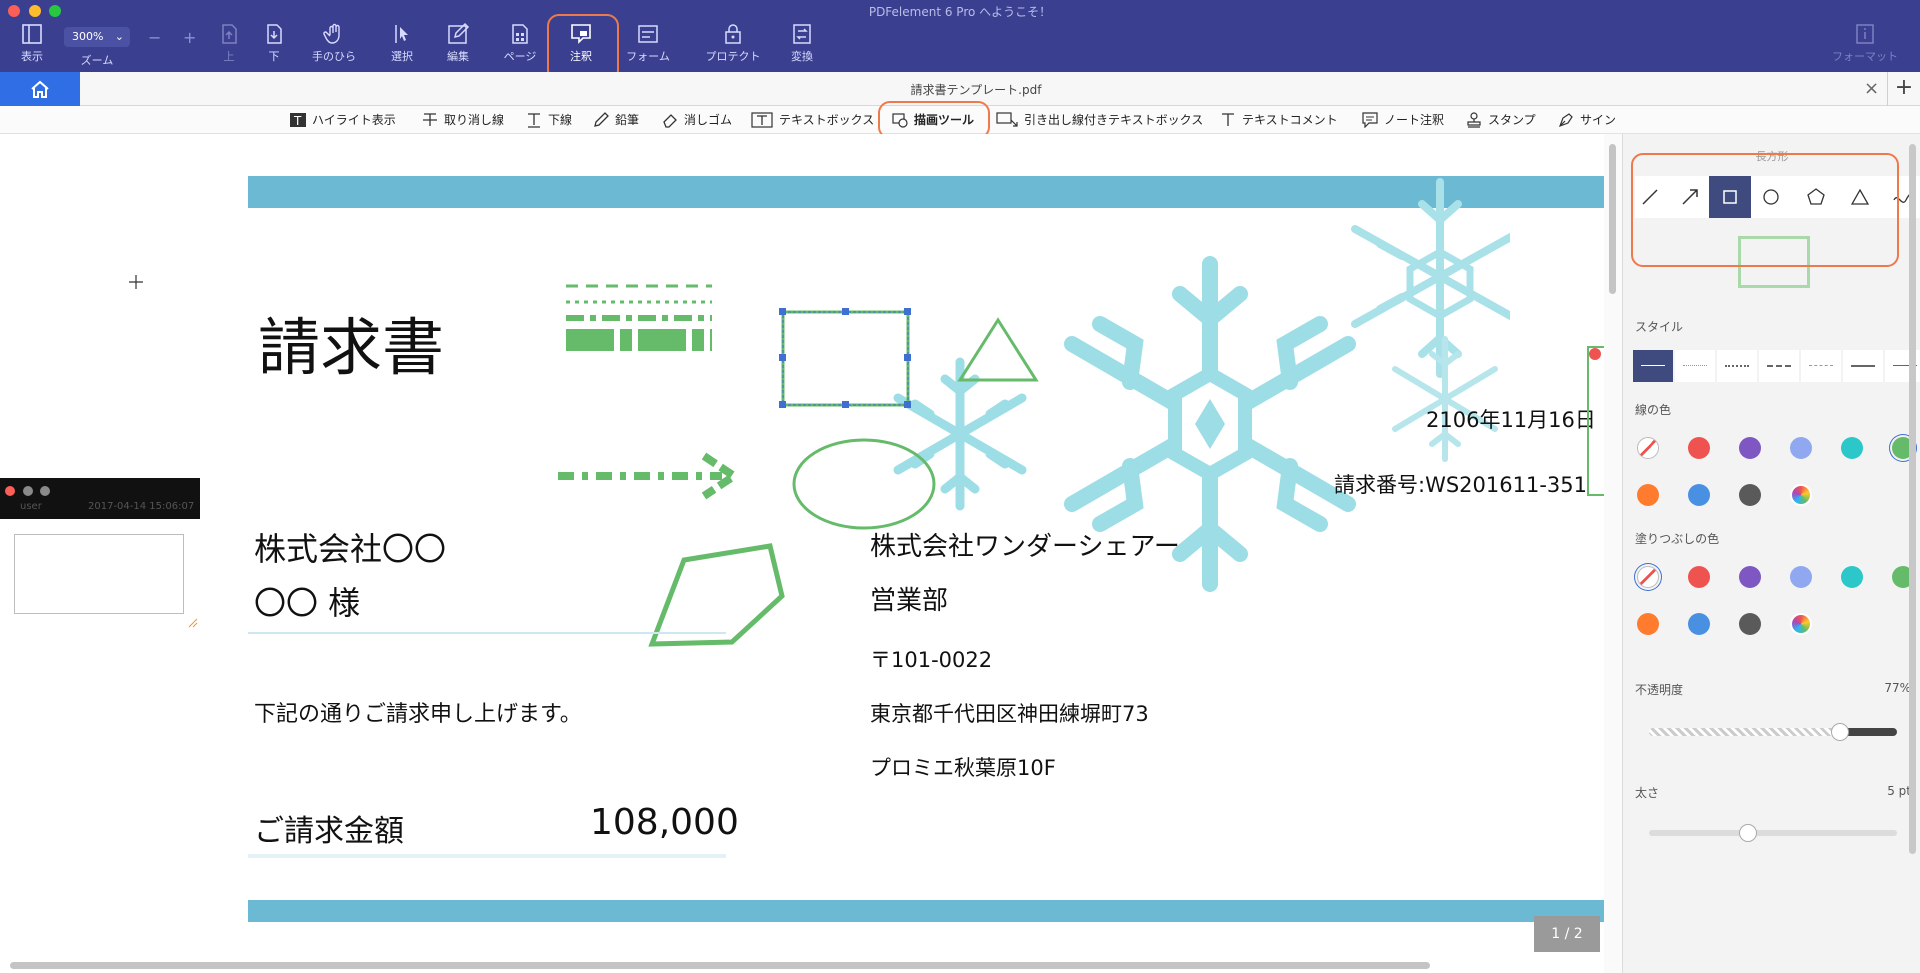 The image size is (1920, 973). Describe the element at coordinates (1613, 553) in the screenshot. I see `vertical-scrollbar` at that location.